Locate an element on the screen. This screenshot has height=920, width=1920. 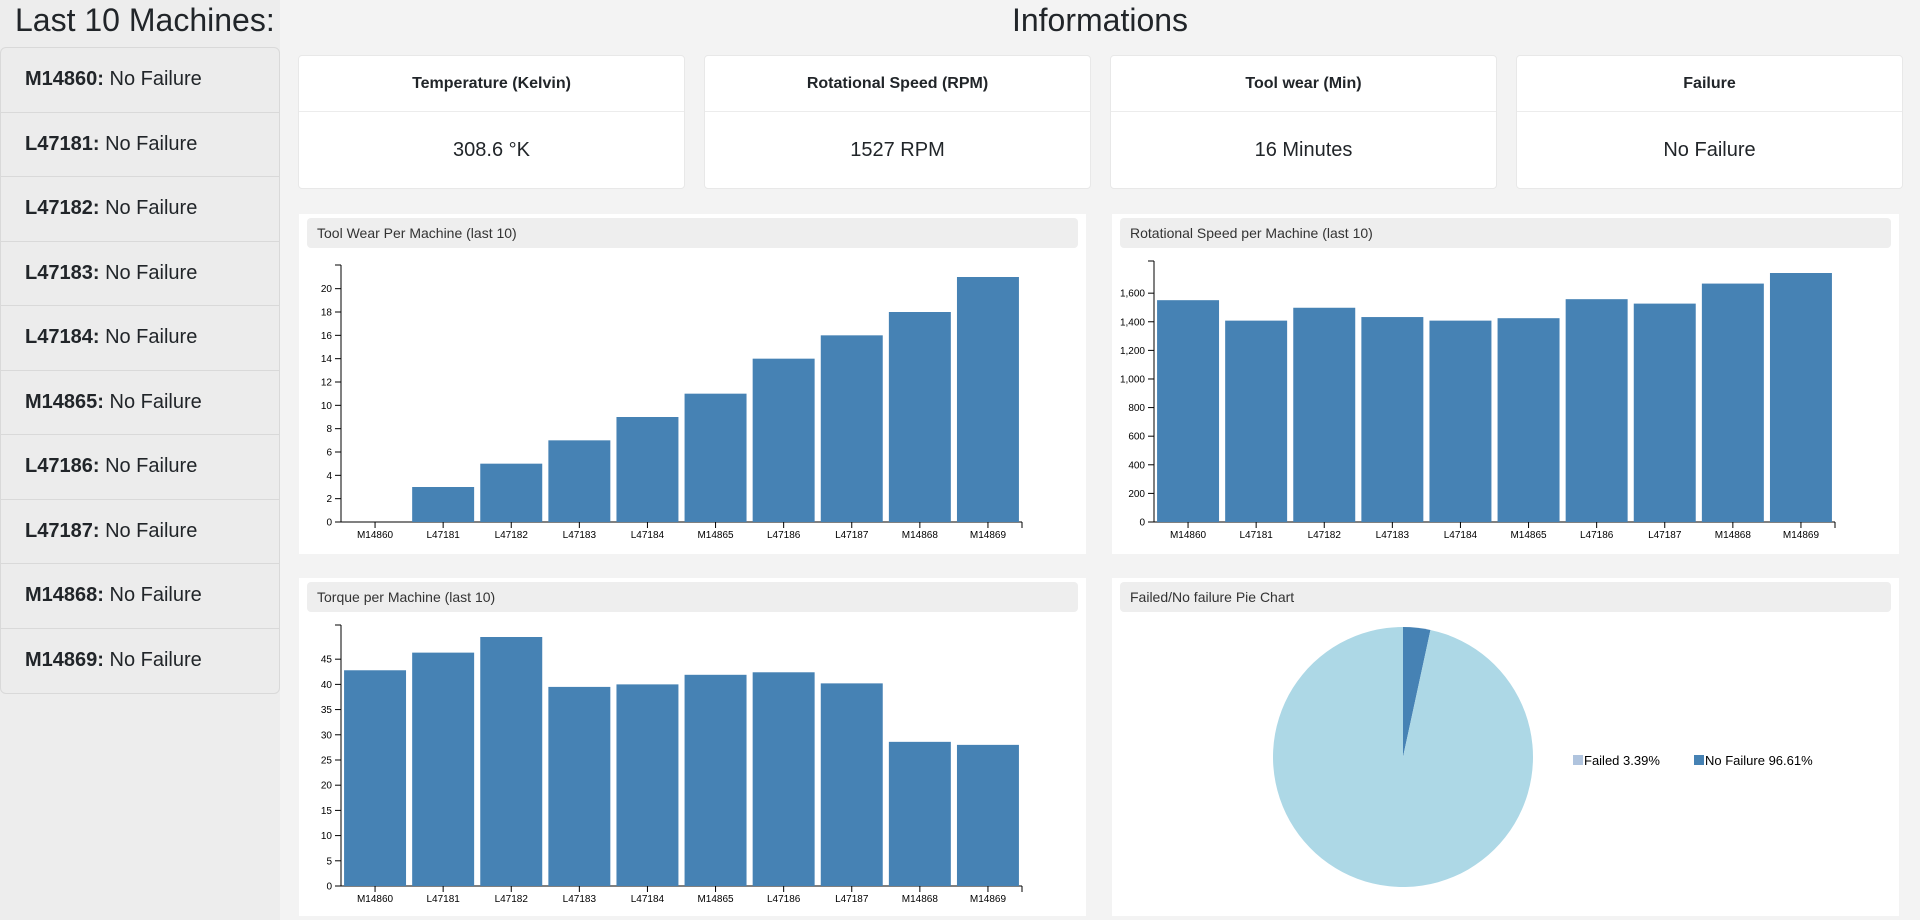
bar-m14865 is located at coordinates (715, 780).